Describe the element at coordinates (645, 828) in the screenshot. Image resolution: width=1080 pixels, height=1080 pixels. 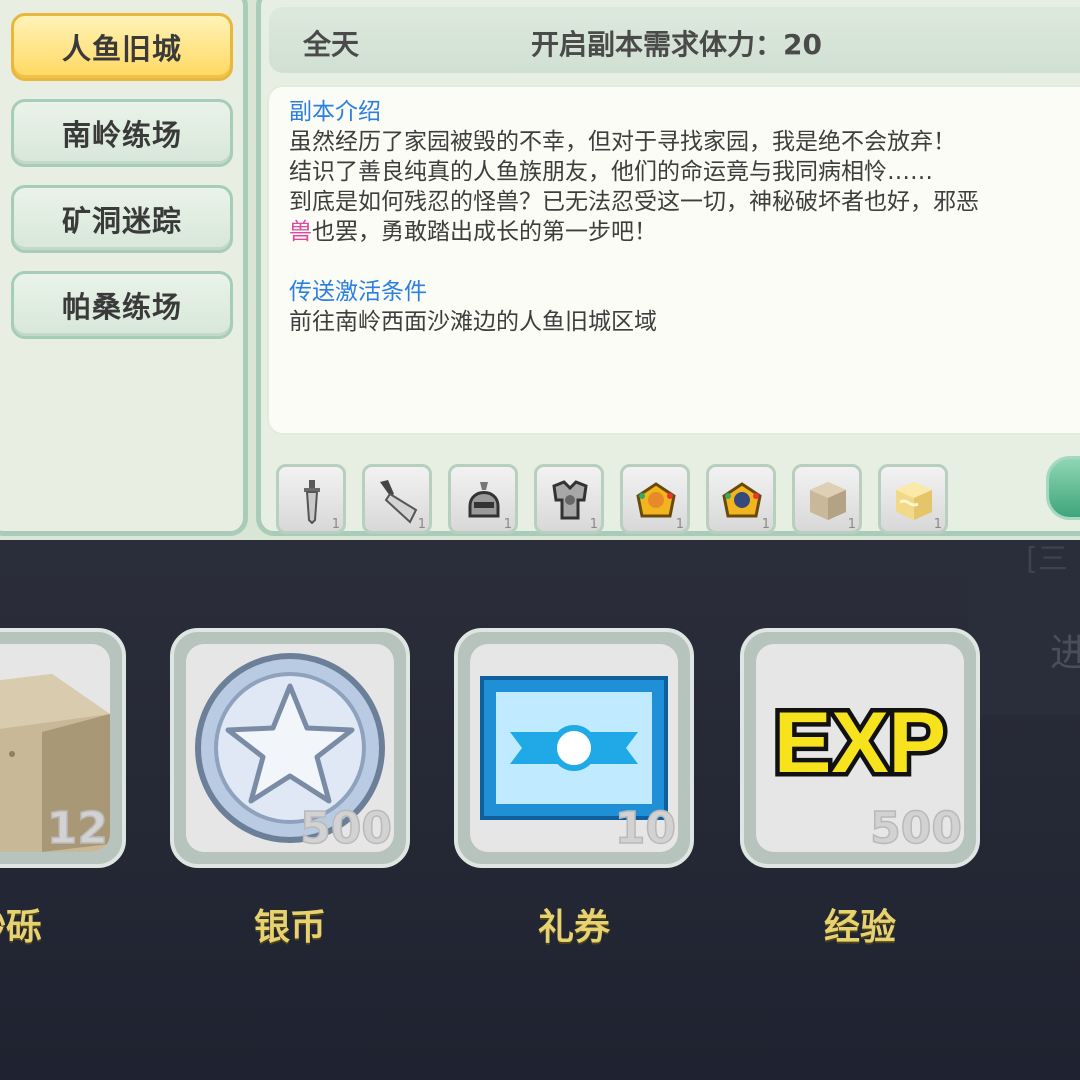
I see `reward-amount: 10` at that location.